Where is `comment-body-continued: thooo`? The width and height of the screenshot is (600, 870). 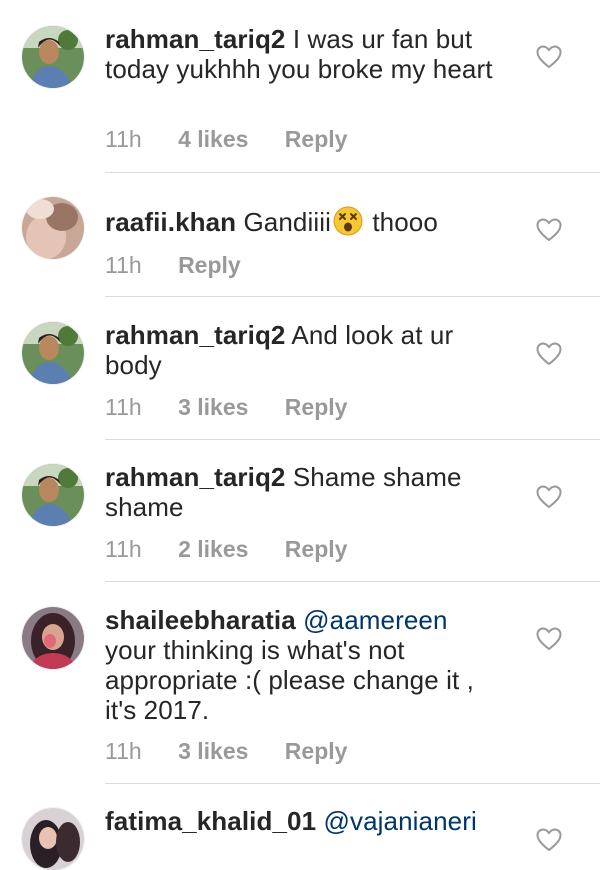
comment-body-continued: thooo is located at coordinates (401, 222).